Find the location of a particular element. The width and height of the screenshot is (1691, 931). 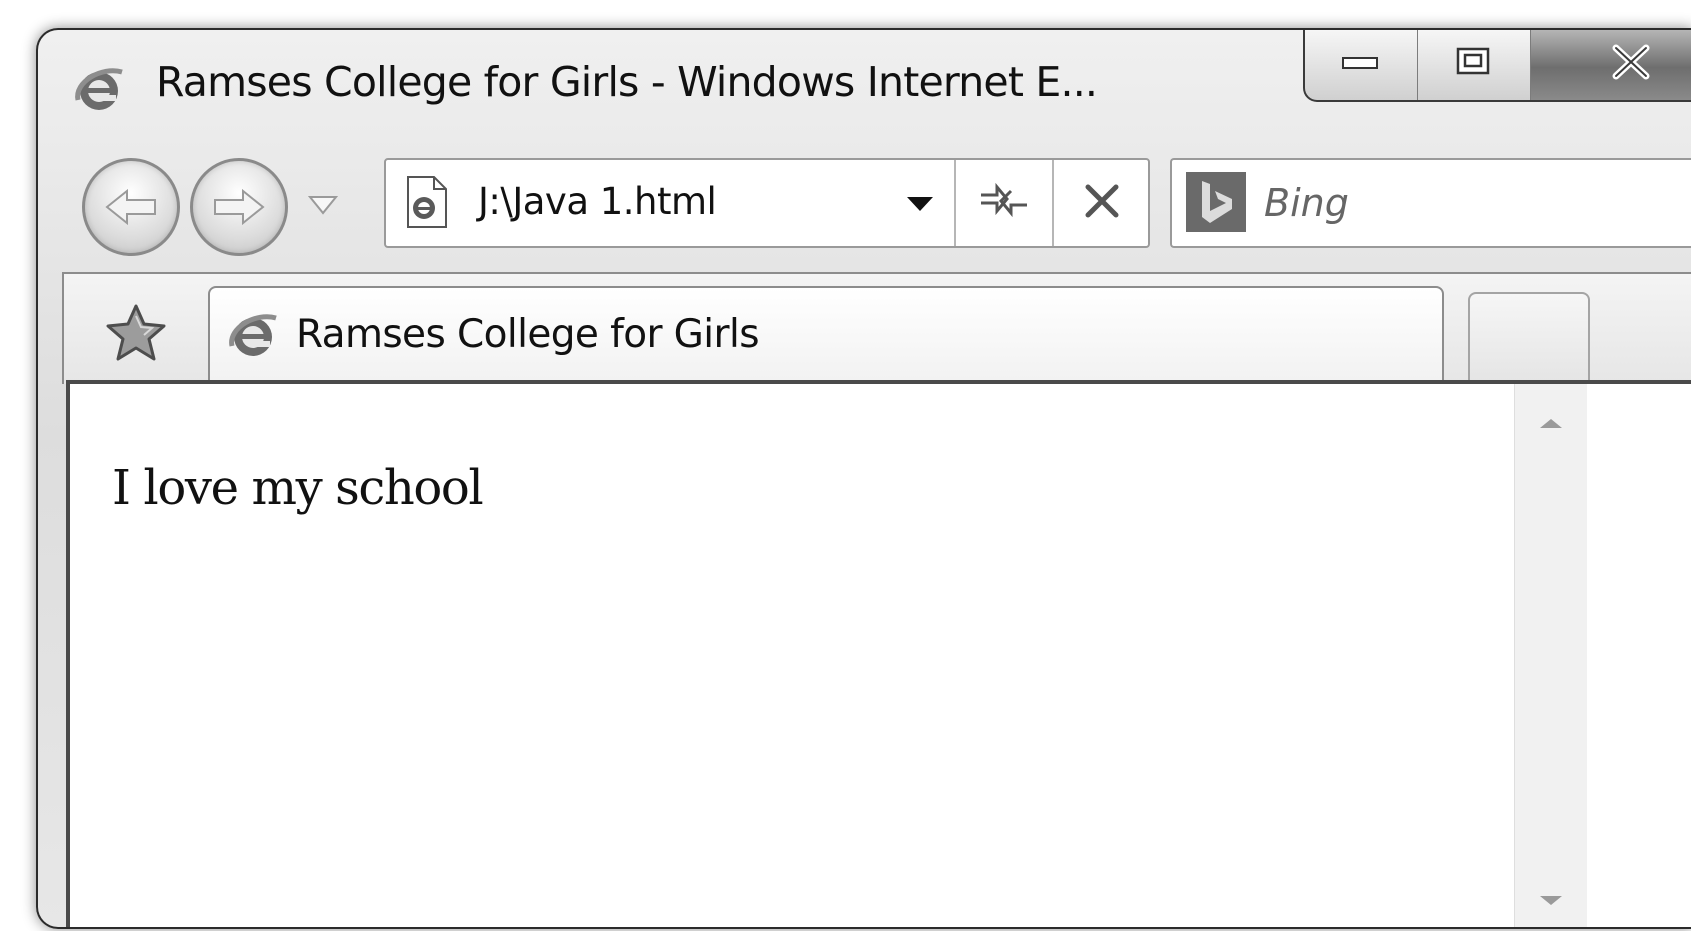

forward-button is located at coordinates (239, 207).